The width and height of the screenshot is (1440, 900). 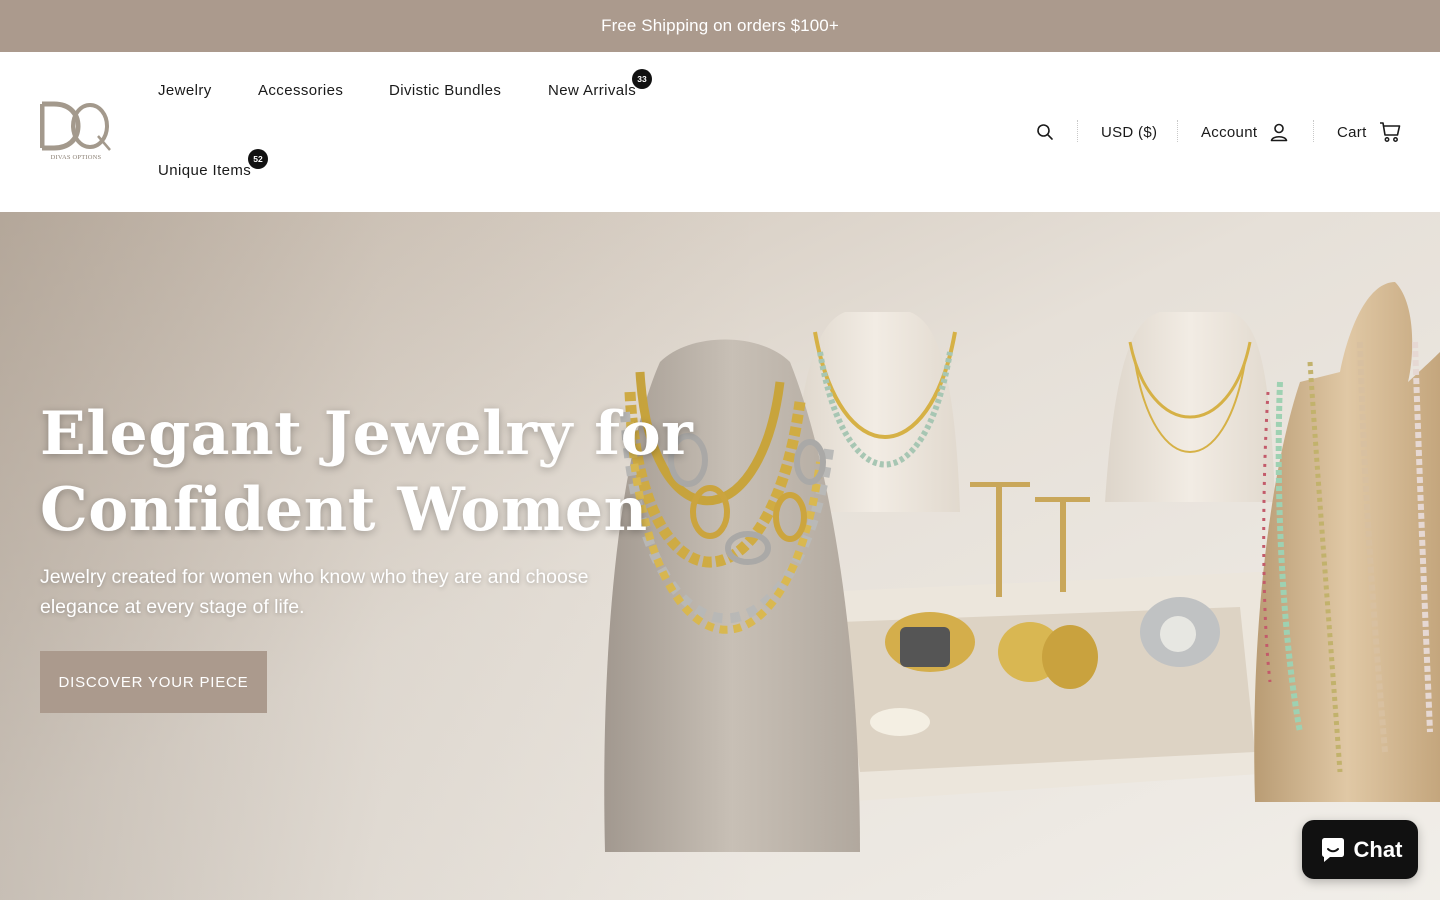 I want to click on hero-title-line-1: Elegant Jewelry for, so click(x=367, y=434).